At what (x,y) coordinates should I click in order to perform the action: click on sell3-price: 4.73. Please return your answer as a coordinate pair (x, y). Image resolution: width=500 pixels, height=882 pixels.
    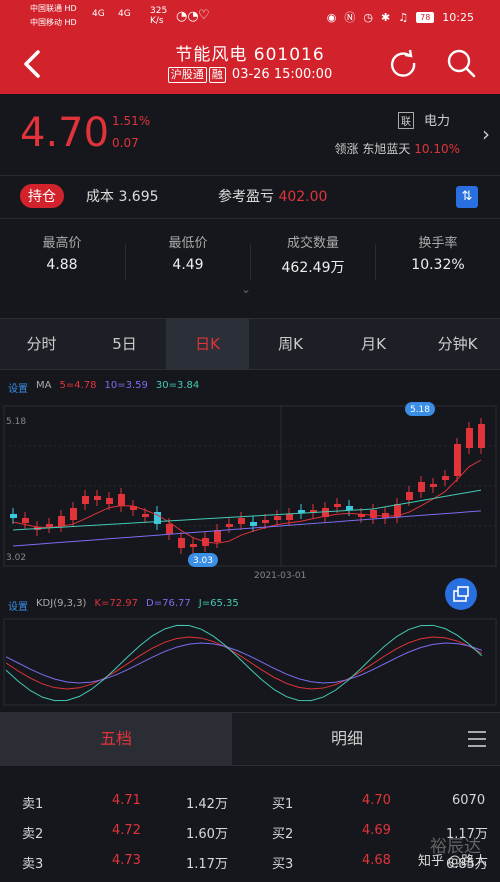
    Looking at the image, I should click on (126, 860).